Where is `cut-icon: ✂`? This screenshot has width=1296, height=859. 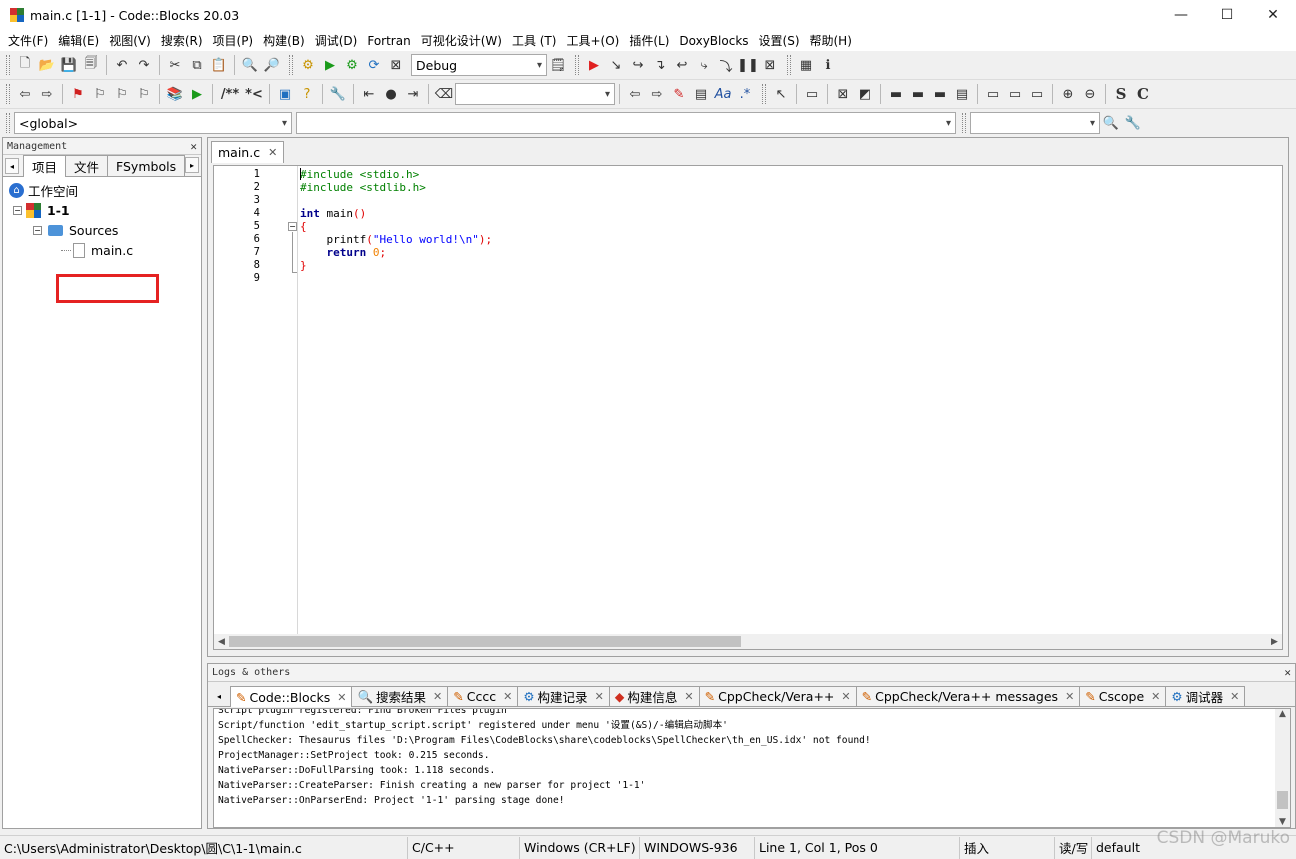 cut-icon: ✂ is located at coordinates (175, 65).